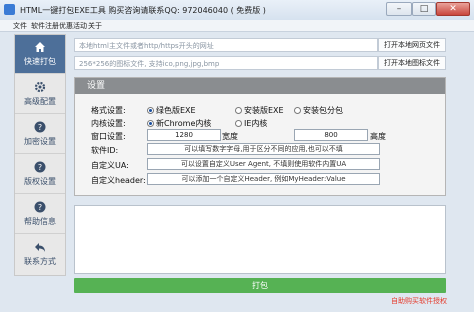  Describe the element at coordinates (237, 26) in the screenshot. I see `menu-bar: 文件 软件注册 优惠活动 关于` at that location.